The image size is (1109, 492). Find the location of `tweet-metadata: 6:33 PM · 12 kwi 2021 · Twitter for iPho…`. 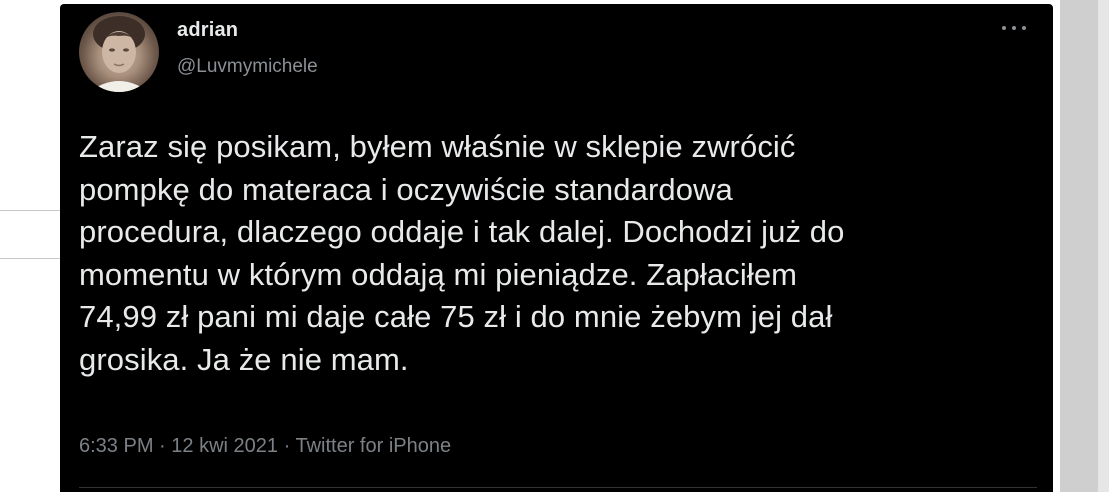

tweet-metadata: 6:33 PM · 12 kwi 2021 · Twitter for iPho… is located at coordinates (265, 446).